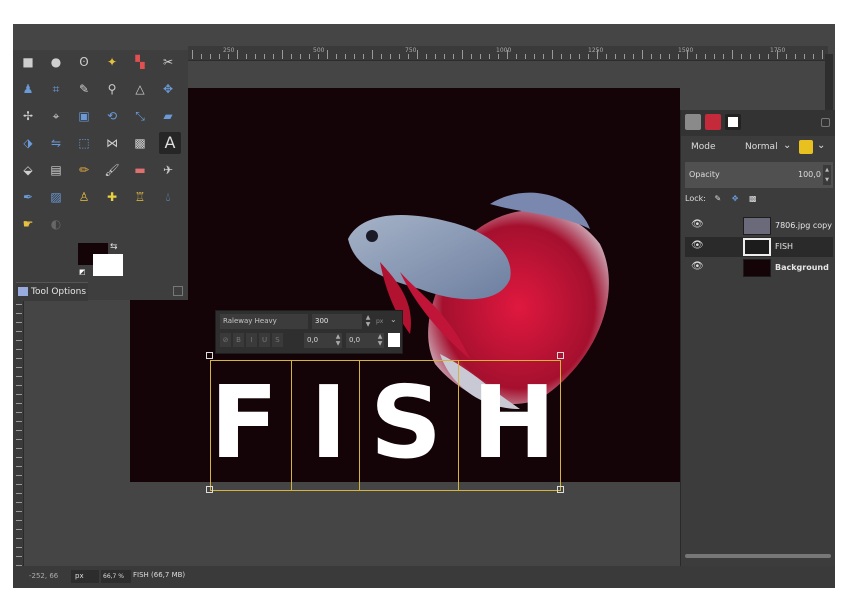  What do you see at coordinates (759, 247) in the screenshot?
I see `layer-row: 👁︎ FISH` at bounding box center [759, 247].